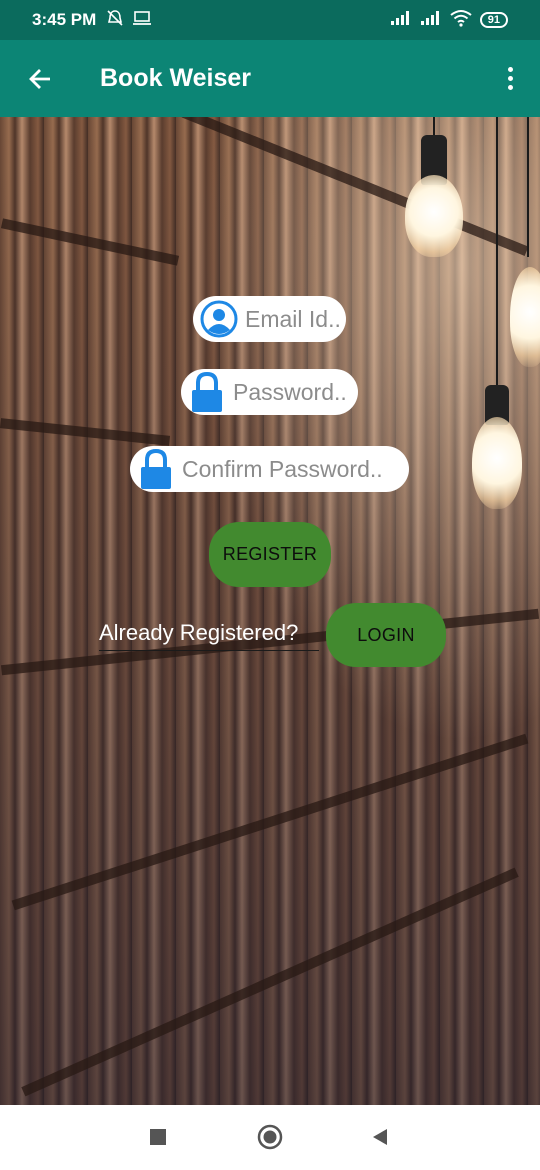 The image size is (540, 1170). What do you see at coordinates (293, 318) in the screenshot?
I see `email-placeholder: Email Id..` at bounding box center [293, 318].